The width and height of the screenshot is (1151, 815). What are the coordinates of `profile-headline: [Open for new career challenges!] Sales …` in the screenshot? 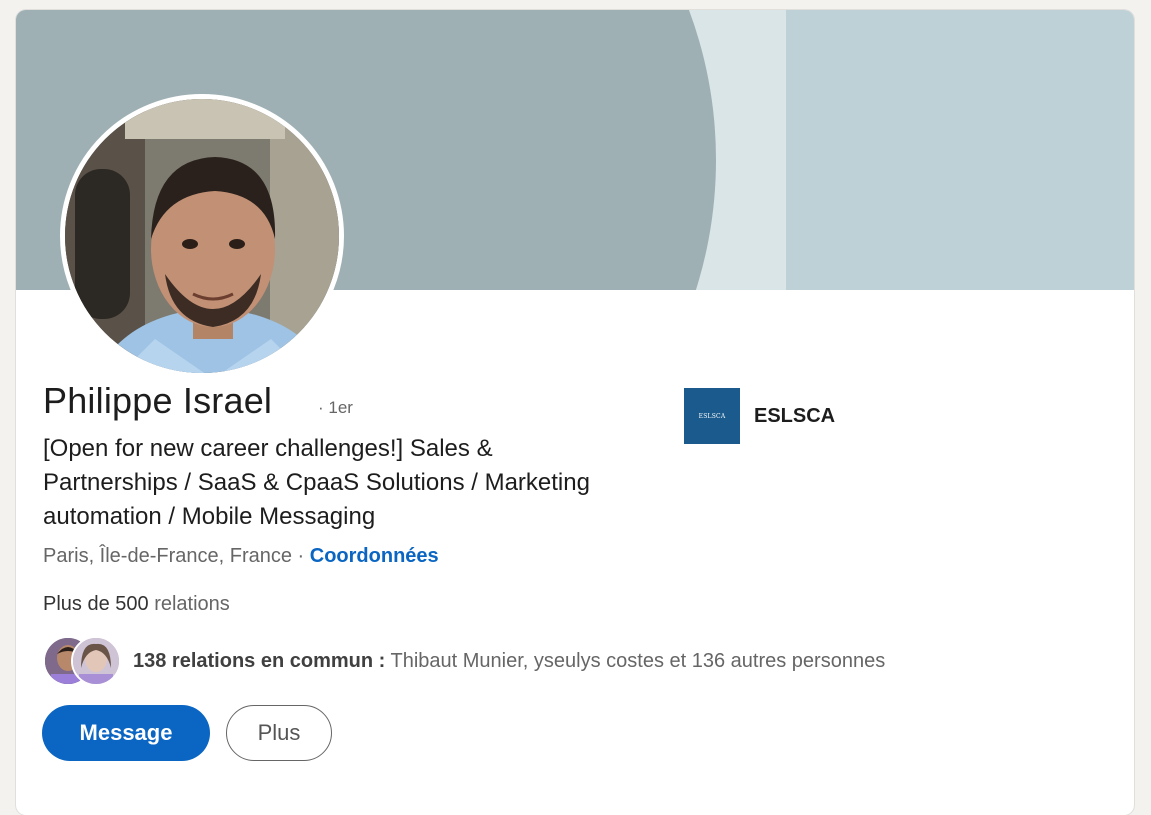 It's located at (316, 482).